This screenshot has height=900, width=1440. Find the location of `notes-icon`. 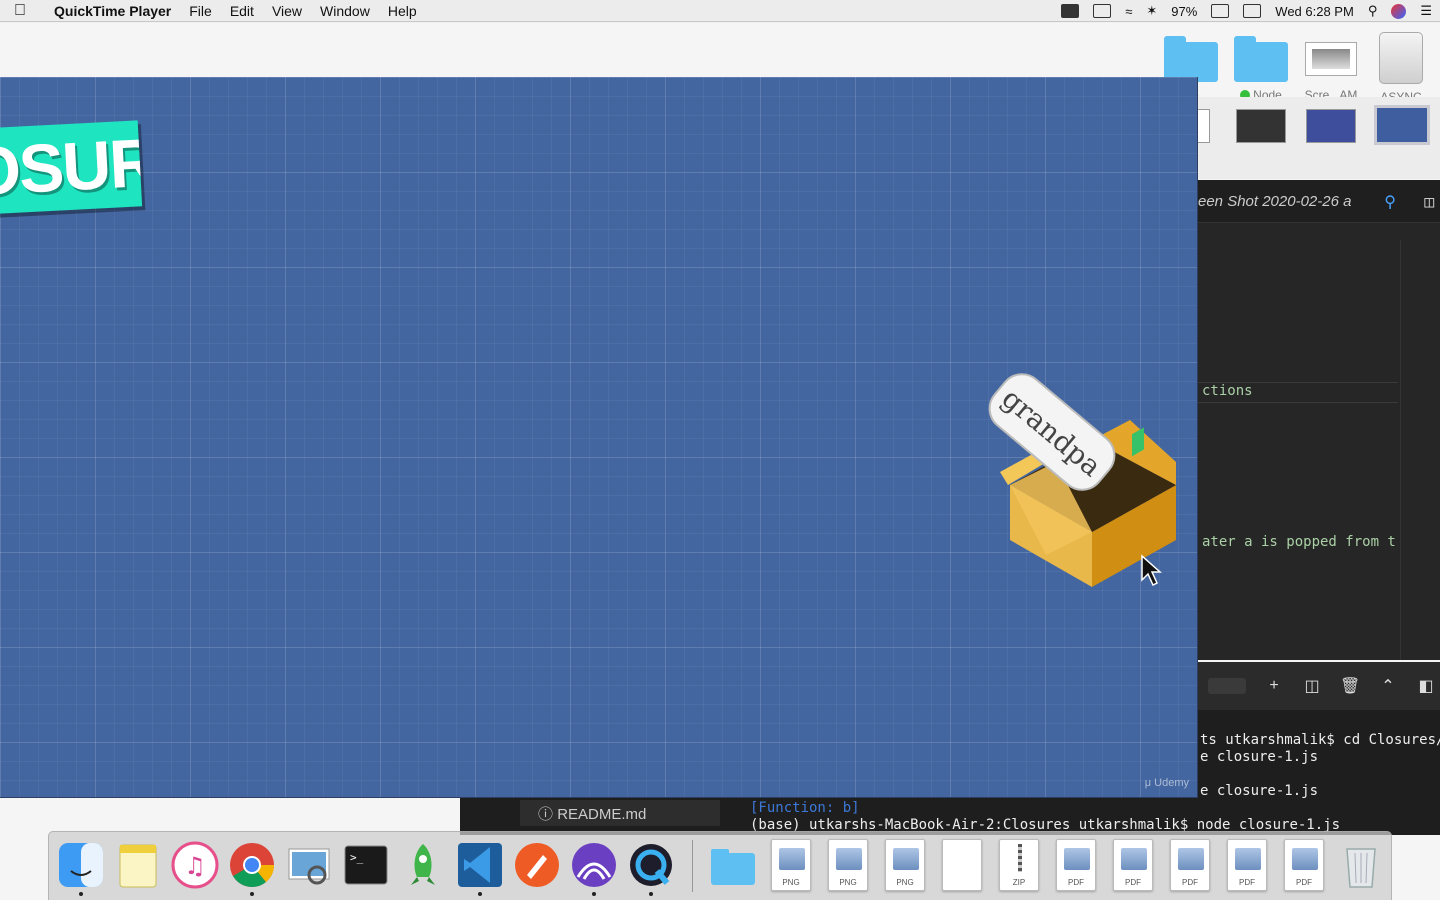

notes-icon is located at coordinates (138, 866).